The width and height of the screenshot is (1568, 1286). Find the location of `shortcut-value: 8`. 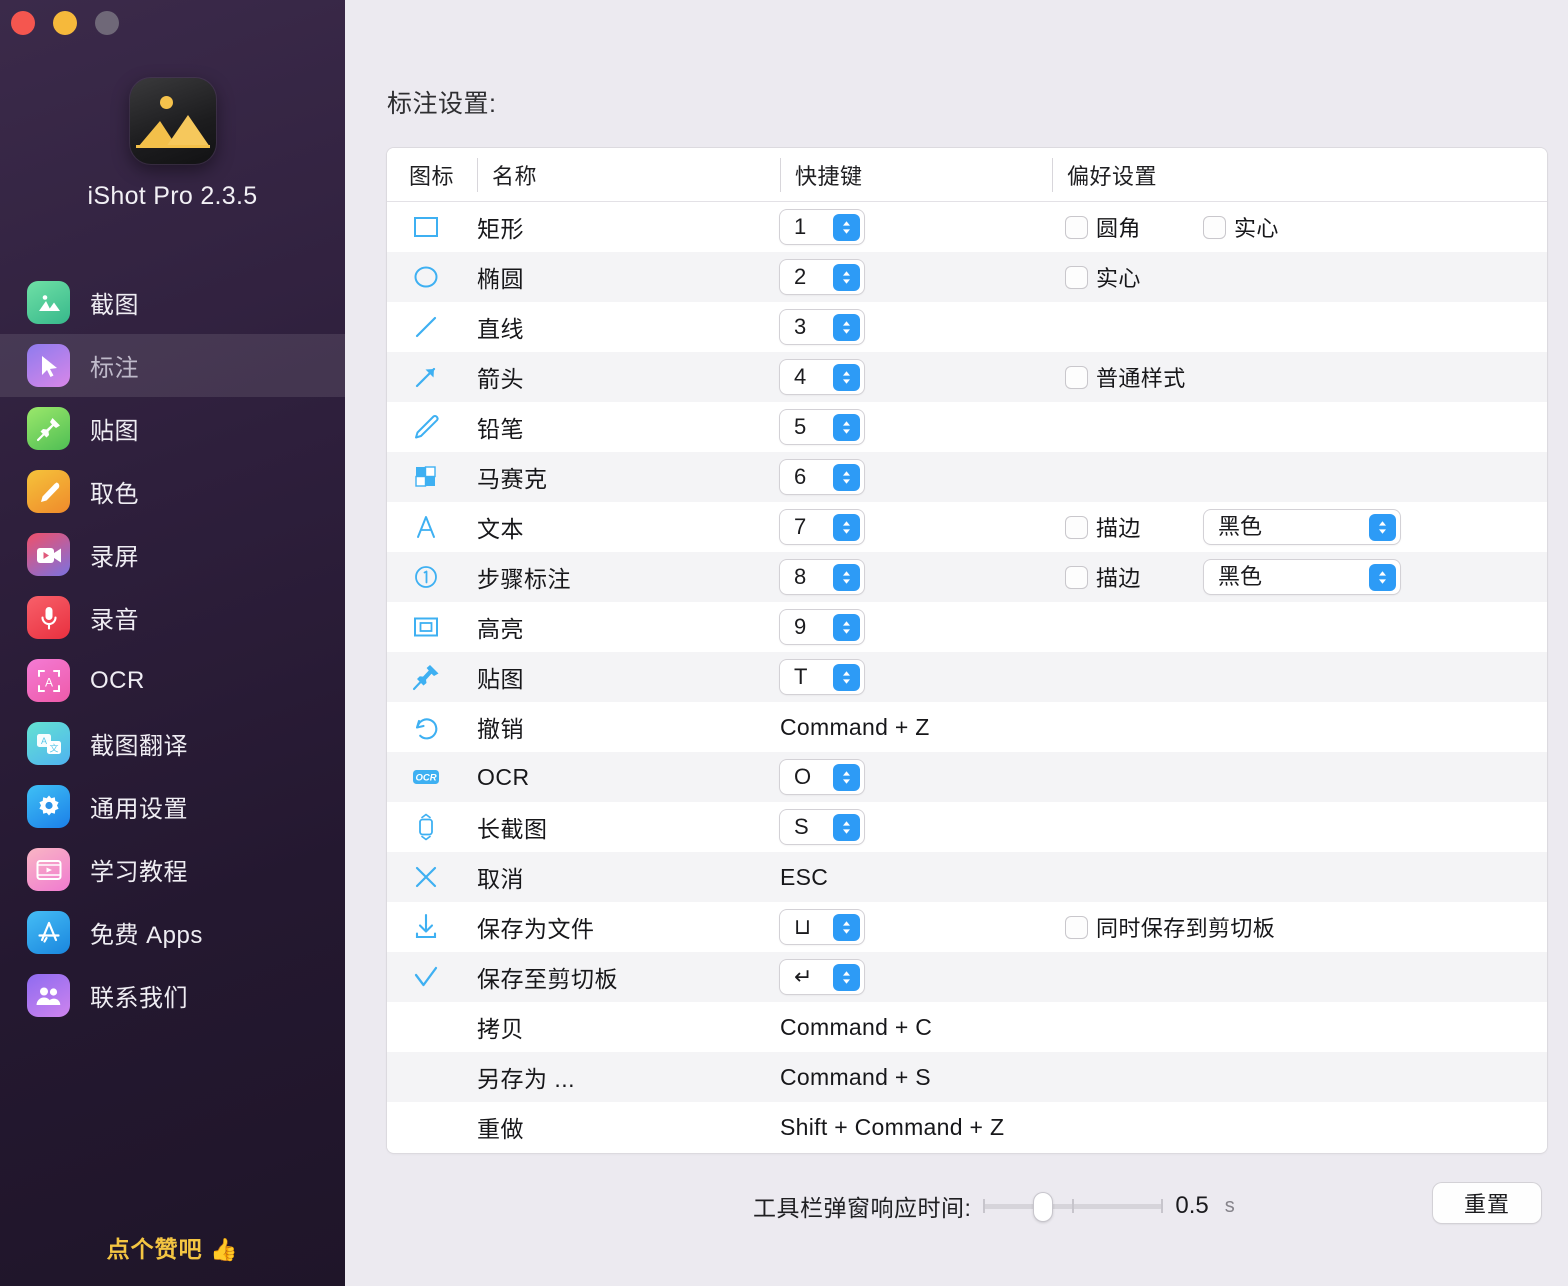

shortcut-value: 8 is located at coordinates (800, 576).